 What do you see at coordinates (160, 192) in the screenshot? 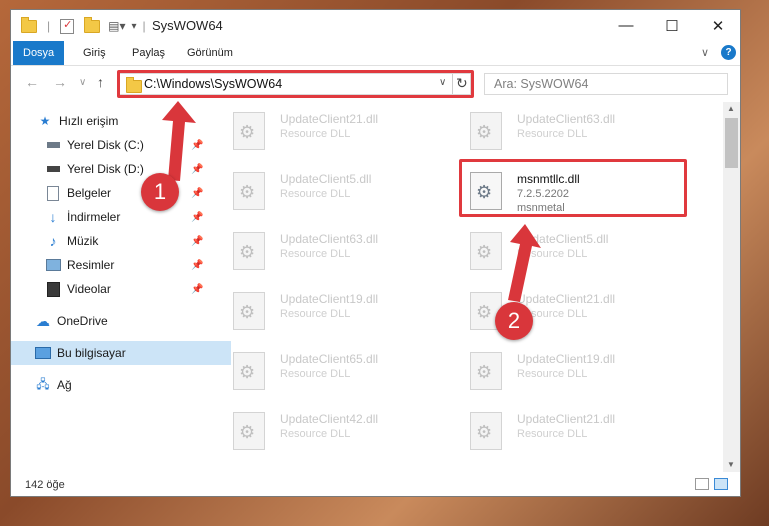
I see `annotation-badge-1: 1` at bounding box center [160, 192].